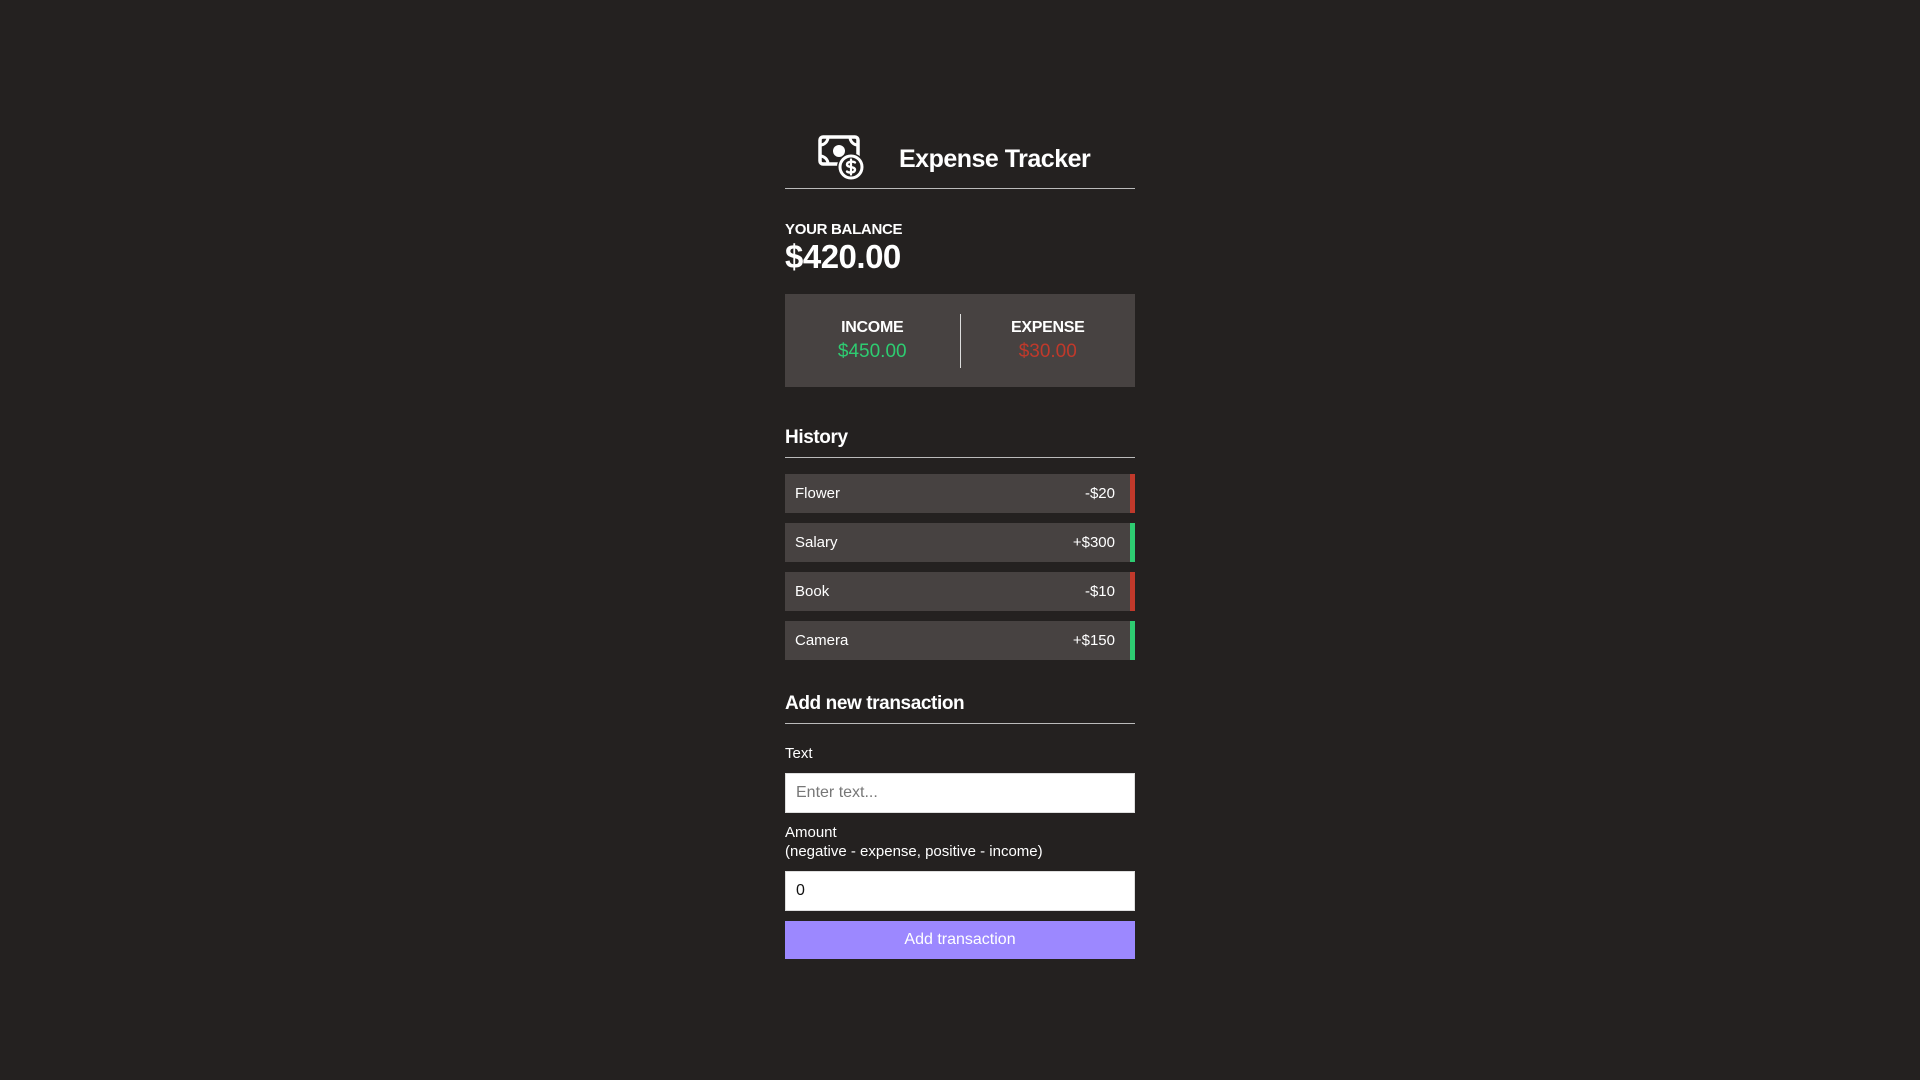 This screenshot has width=1920, height=1089. What do you see at coordinates (1047, 351) in the screenshot?
I see `expense-value: $30.00` at bounding box center [1047, 351].